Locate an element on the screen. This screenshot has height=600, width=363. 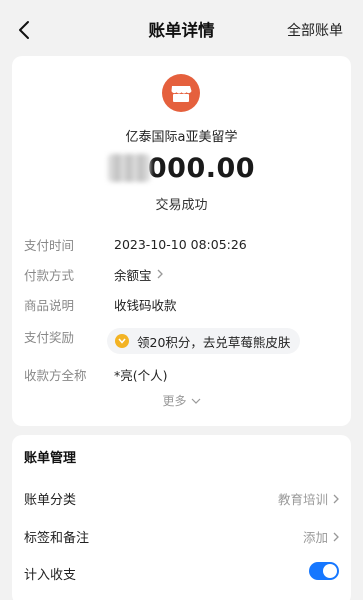
tags-label: 标签和备注 is located at coordinates (57, 538).